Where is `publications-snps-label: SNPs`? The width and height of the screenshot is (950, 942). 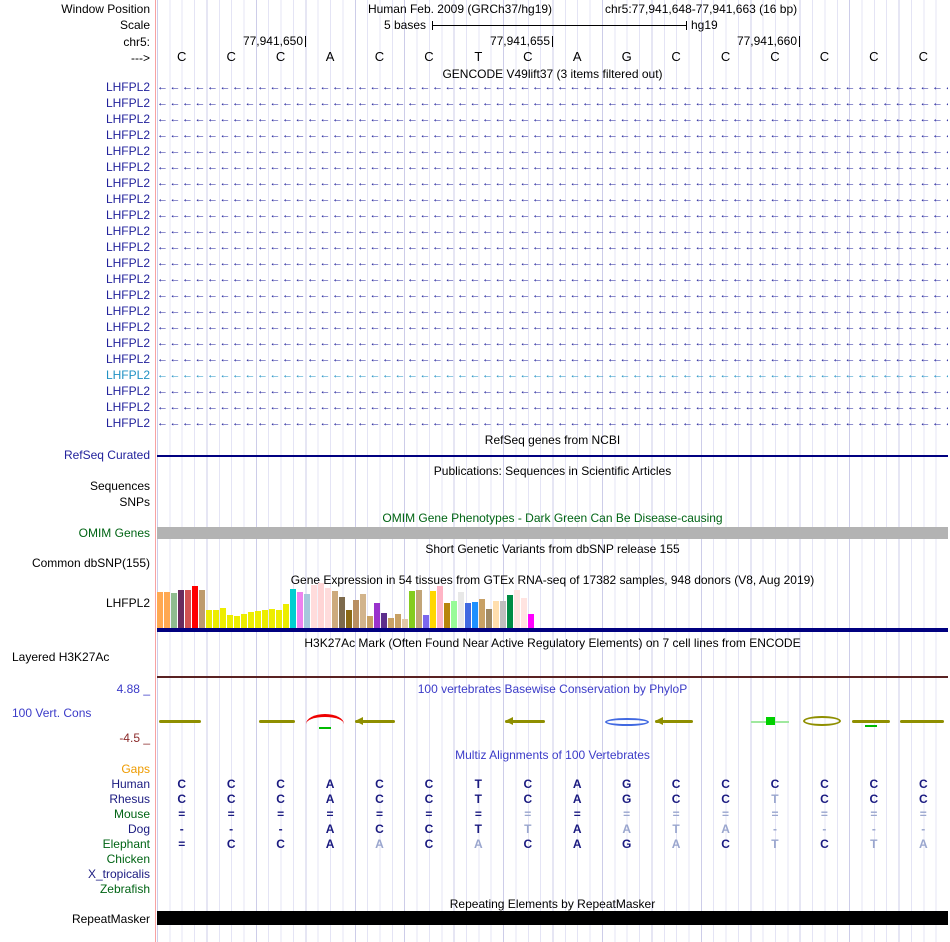 publications-snps-label: SNPs is located at coordinates (76, 502).